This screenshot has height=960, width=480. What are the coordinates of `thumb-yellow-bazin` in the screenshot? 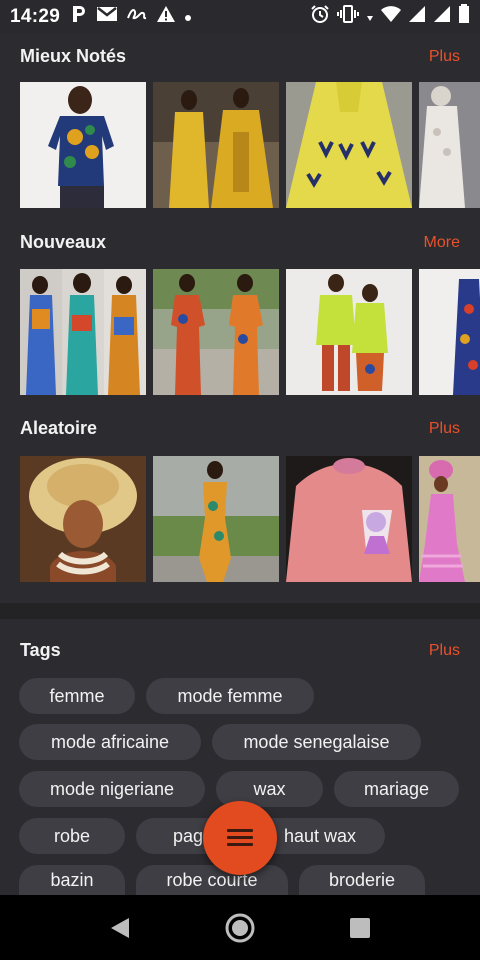 It's located at (216, 145).